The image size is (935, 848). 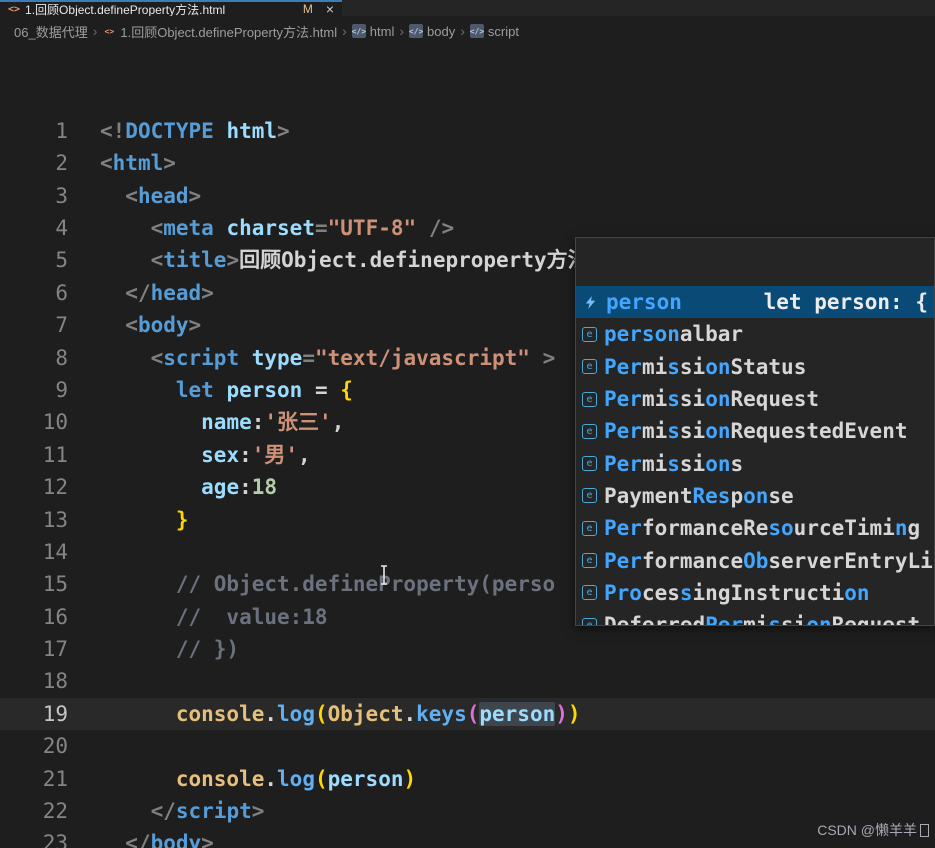 I want to click on line-number: 19, so click(x=34, y=714).